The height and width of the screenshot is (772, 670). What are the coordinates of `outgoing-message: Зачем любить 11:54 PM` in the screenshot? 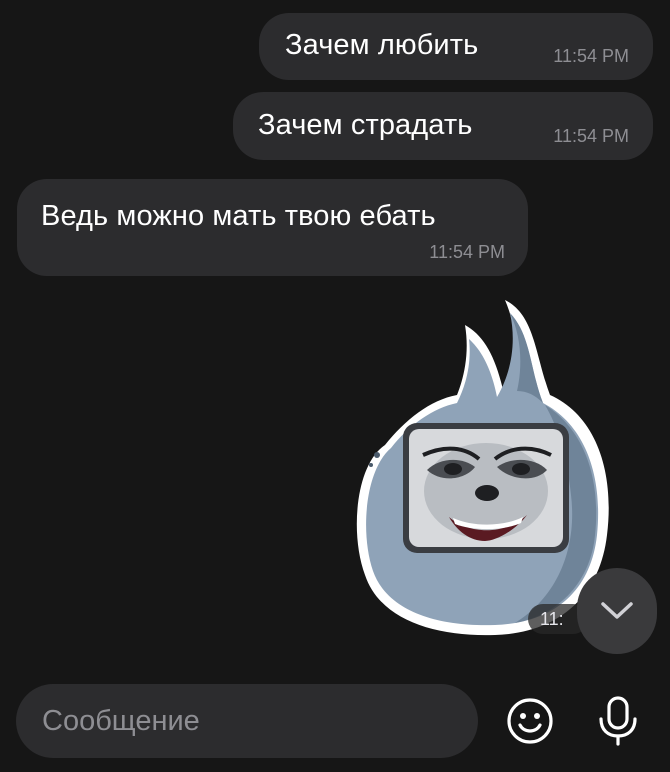 It's located at (456, 46).